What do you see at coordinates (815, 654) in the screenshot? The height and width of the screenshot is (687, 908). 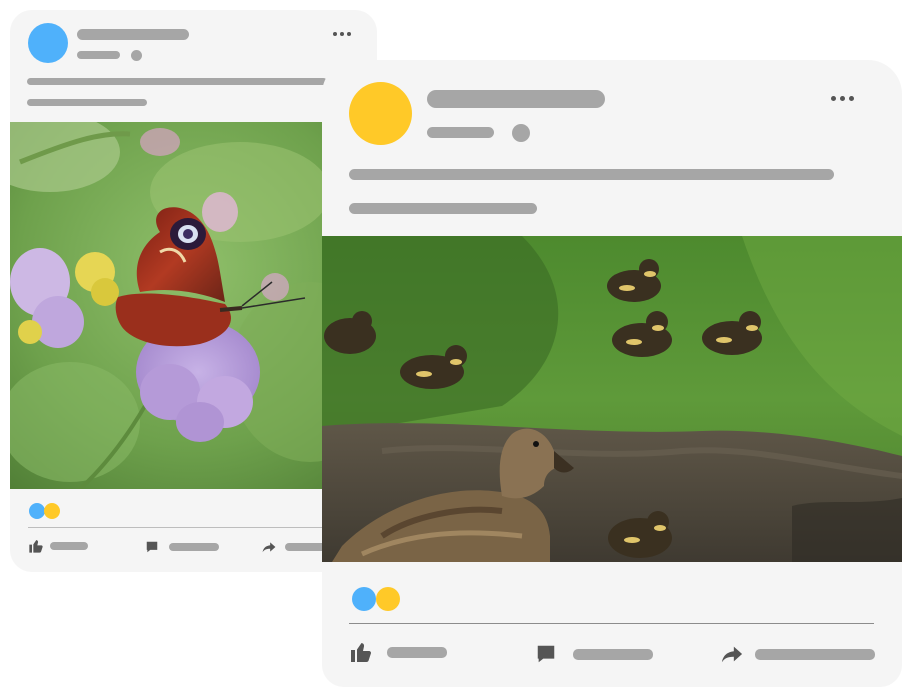 I see `share-label-placeholder` at bounding box center [815, 654].